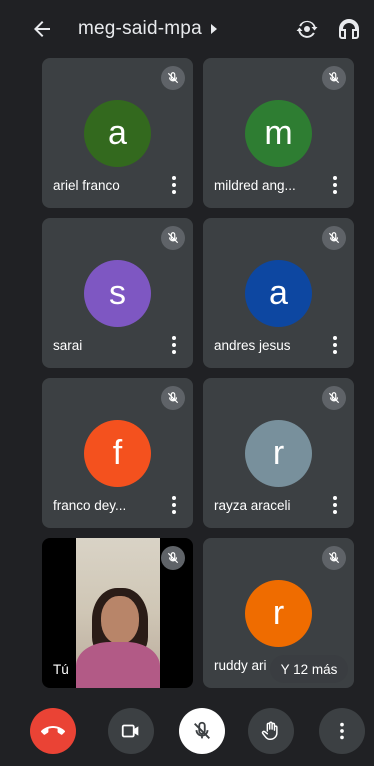  I want to click on raise-hand-icon, so click(269, 730).